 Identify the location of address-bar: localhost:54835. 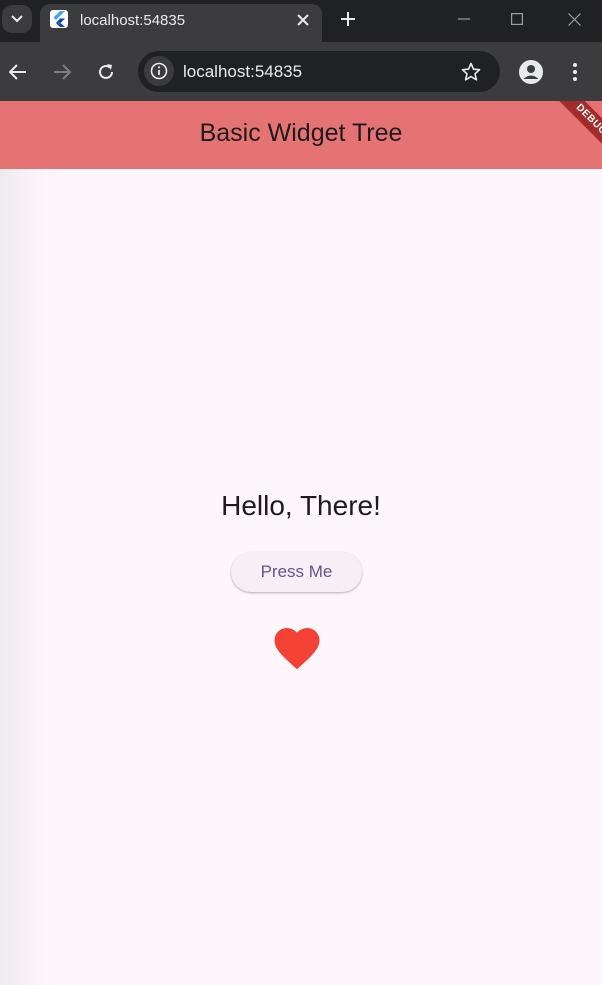
(319, 71).